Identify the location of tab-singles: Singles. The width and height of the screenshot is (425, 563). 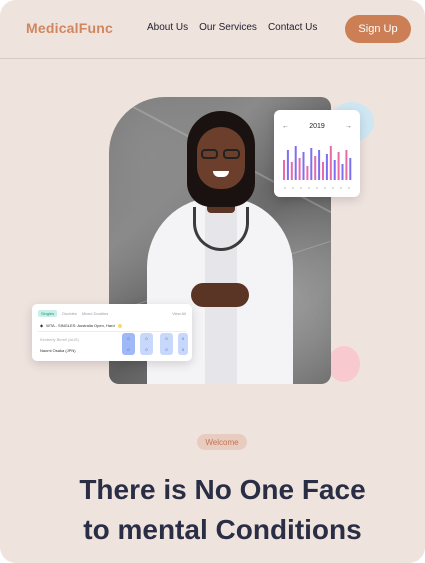
(48, 313).